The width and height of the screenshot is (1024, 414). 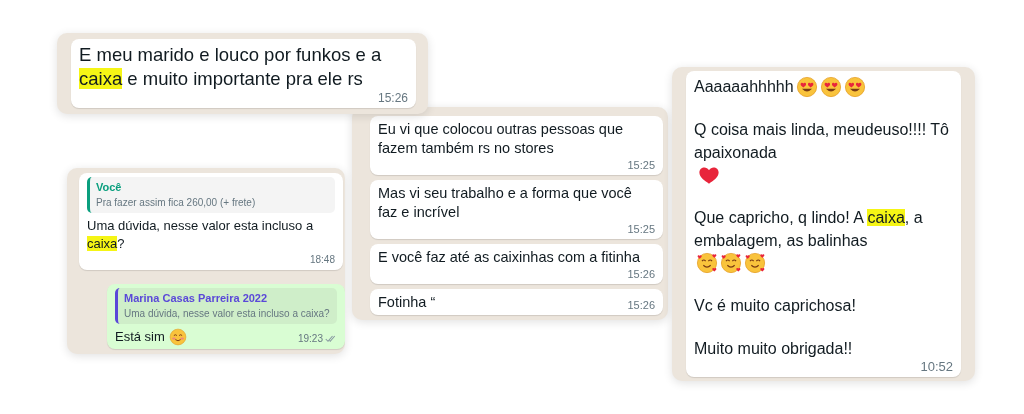 What do you see at coordinates (201, 235) in the screenshot?
I see `message-text: Uma dúvida, nesse valor esta incluso a caixa?` at bounding box center [201, 235].